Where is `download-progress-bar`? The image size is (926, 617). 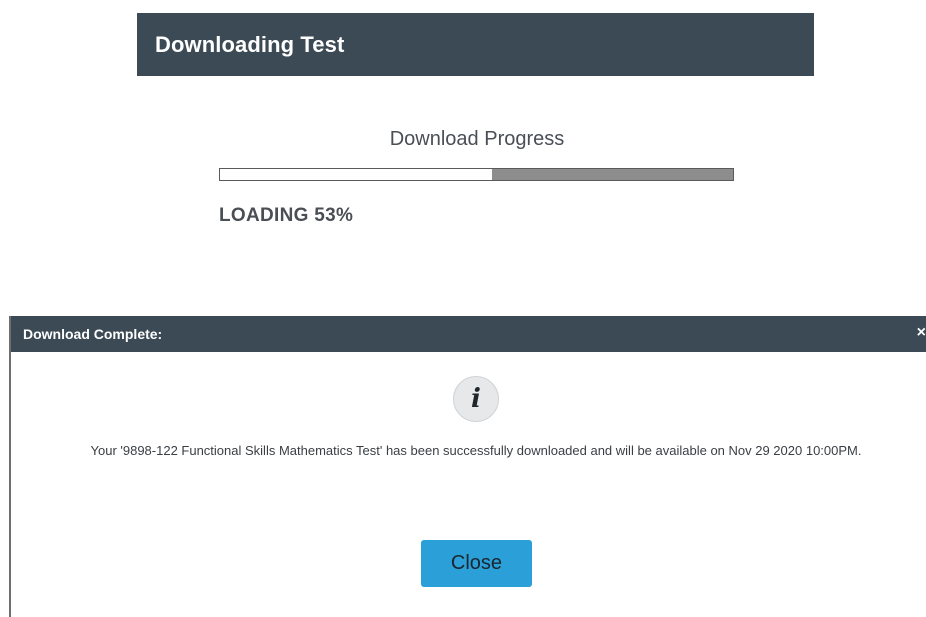
download-progress-bar is located at coordinates (476, 174).